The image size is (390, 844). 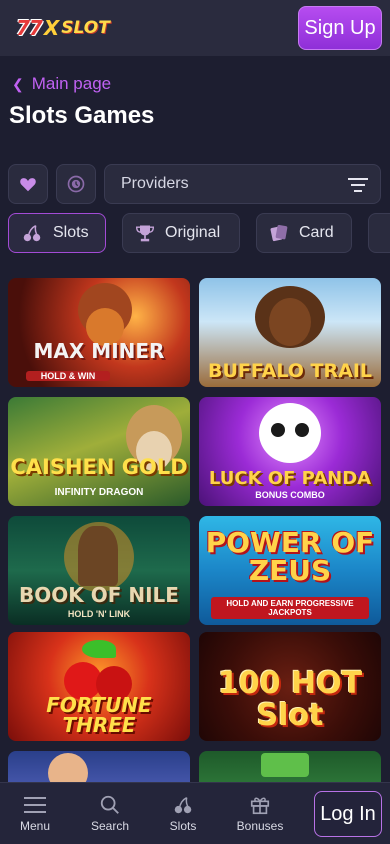 I want to click on nav-menu: Menu, so click(x=35, y=812).